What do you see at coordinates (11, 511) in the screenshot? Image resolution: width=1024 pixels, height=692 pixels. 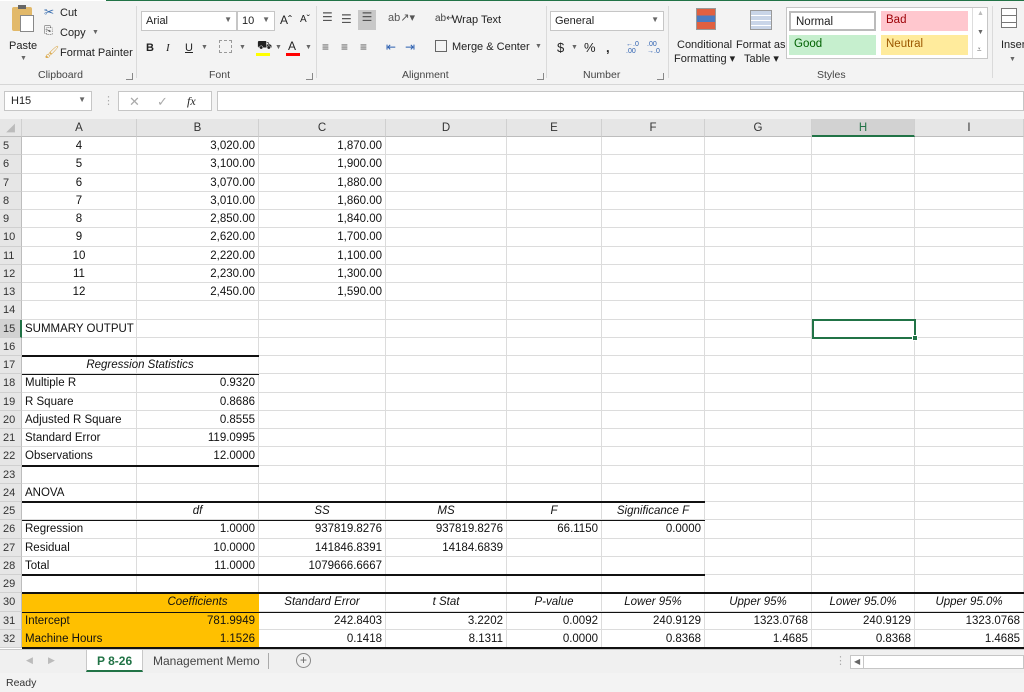 I see `row-header-25: 25` at bounding box center [11, 511].